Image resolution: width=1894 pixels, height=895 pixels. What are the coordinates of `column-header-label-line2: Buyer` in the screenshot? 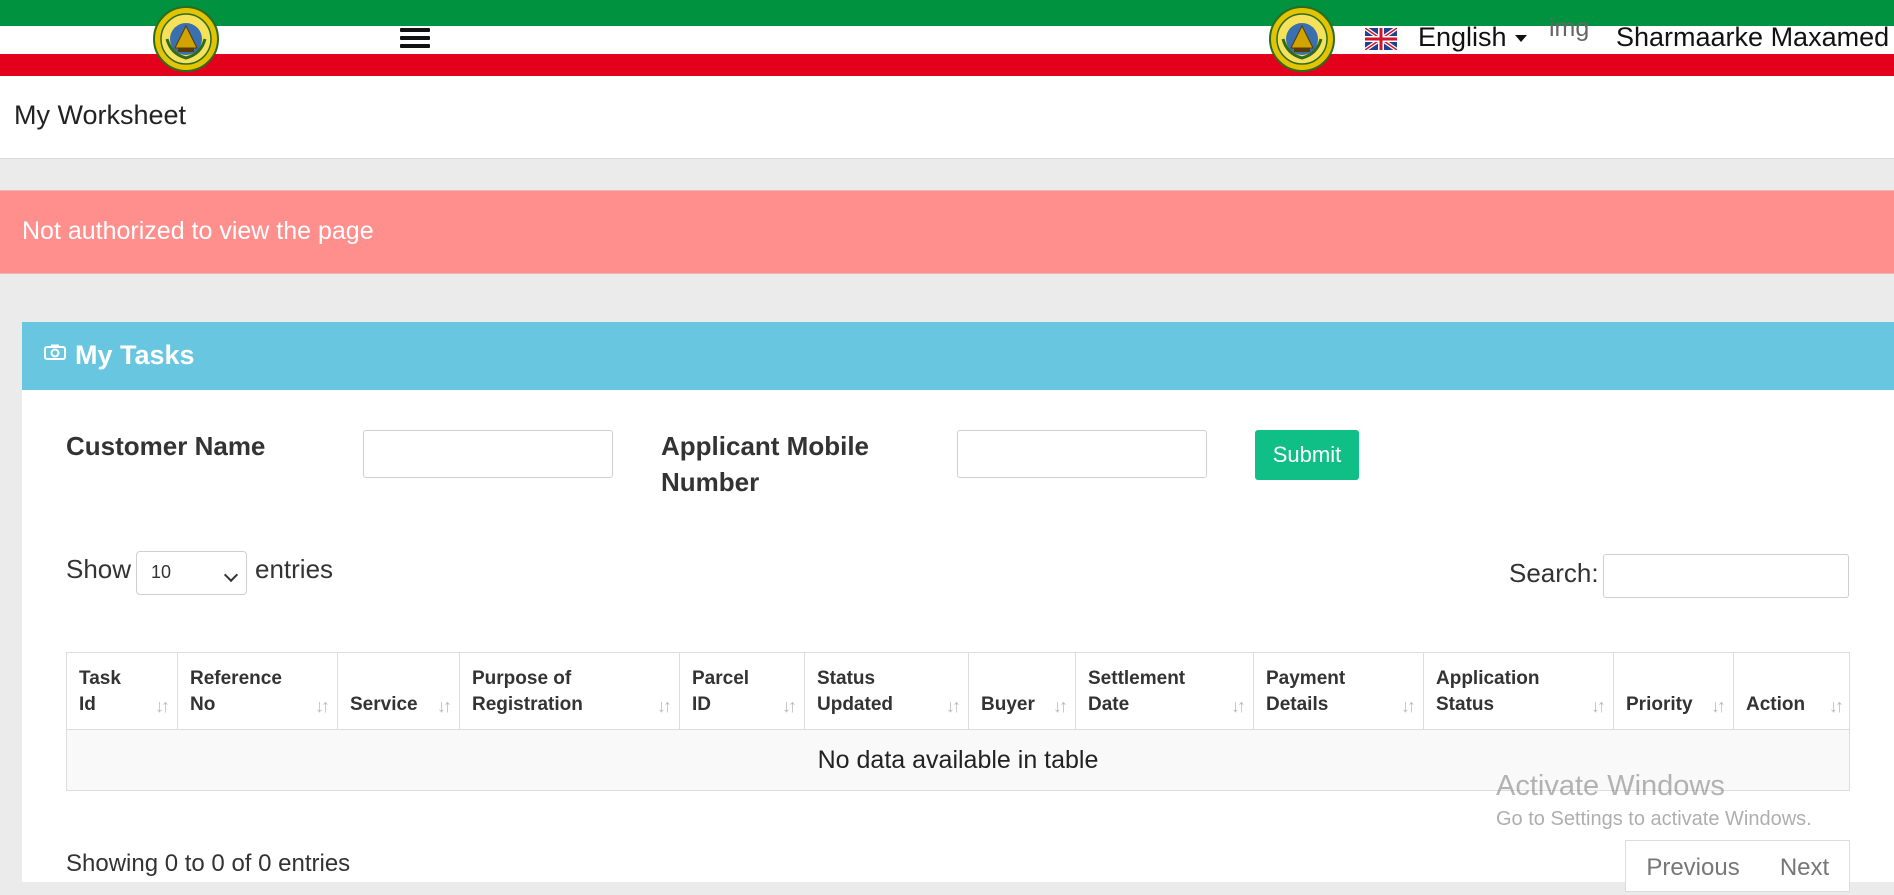 It's located at (1008, 704).